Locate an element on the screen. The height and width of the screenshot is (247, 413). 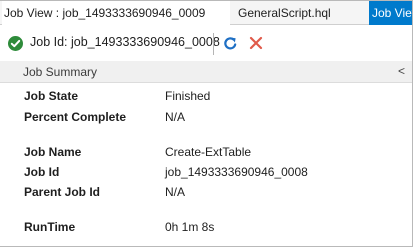
prop-label-percent-complete: Percent Complete is located at coordinates (75, 117).